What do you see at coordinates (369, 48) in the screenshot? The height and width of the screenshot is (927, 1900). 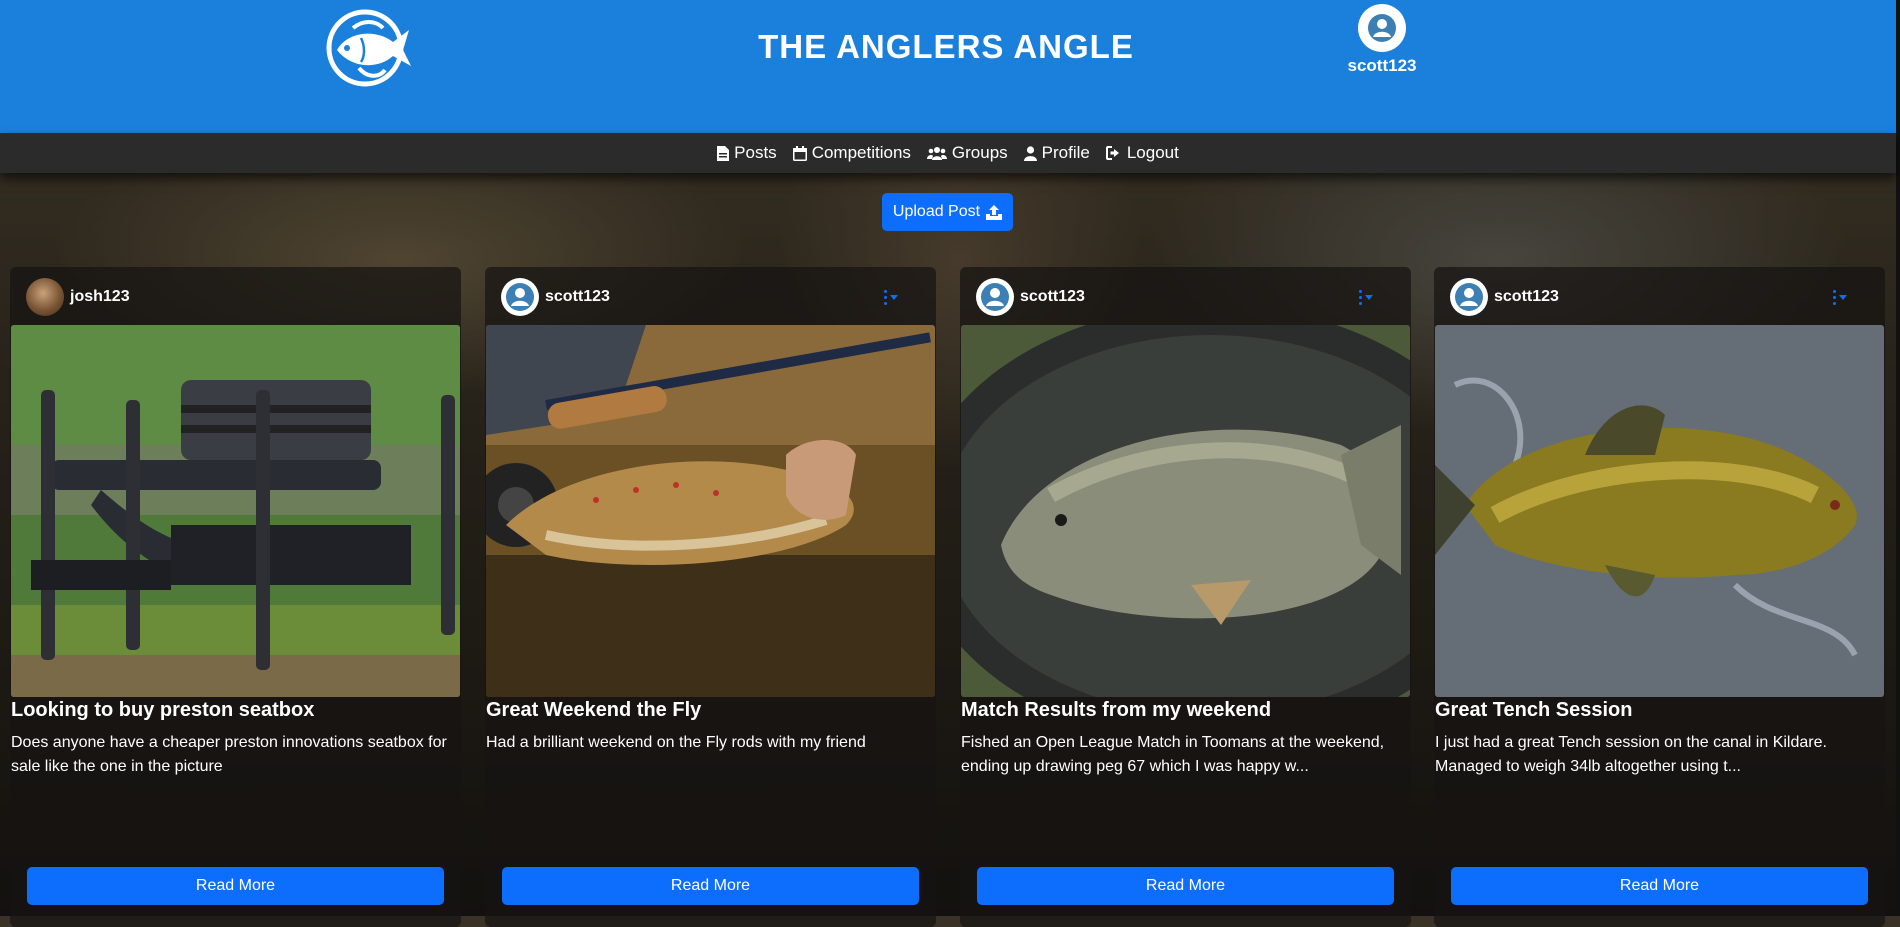 I see `fish-logo-icon` at bounding box center [369, 48].